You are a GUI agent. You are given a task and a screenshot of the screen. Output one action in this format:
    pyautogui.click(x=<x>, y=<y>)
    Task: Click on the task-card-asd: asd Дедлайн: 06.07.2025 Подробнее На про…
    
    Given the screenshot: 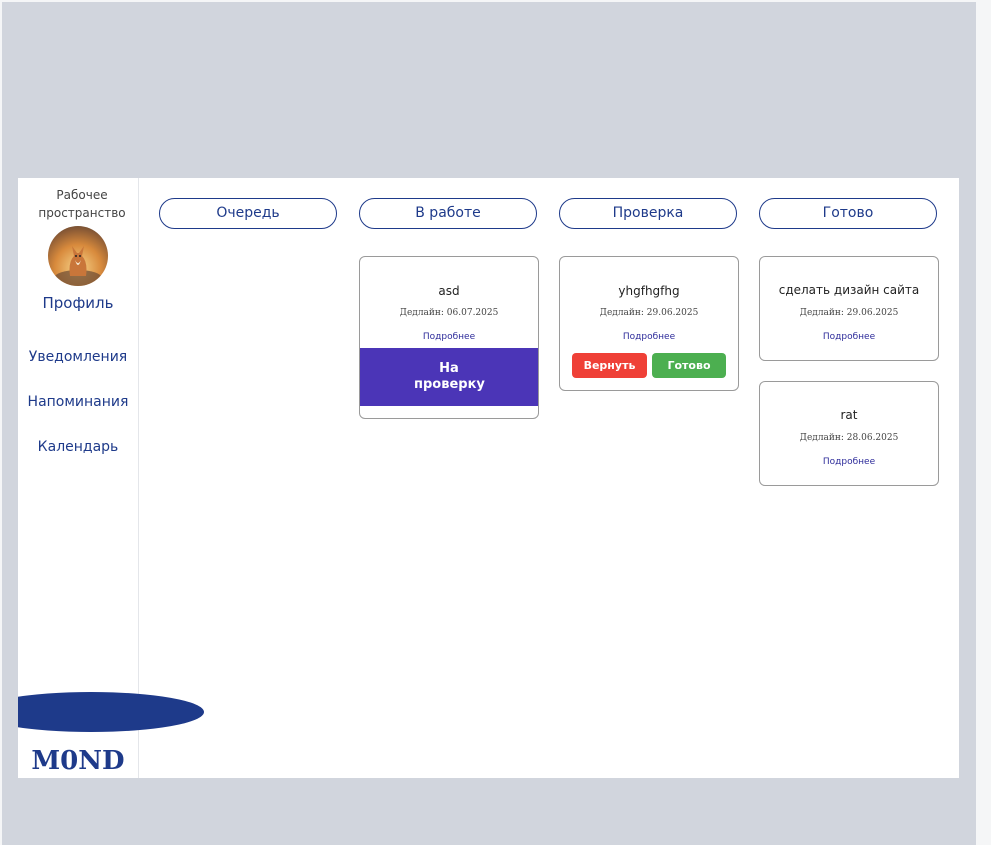 What is the action you would take?
    pyautogui.click(x=449, y=337)
    